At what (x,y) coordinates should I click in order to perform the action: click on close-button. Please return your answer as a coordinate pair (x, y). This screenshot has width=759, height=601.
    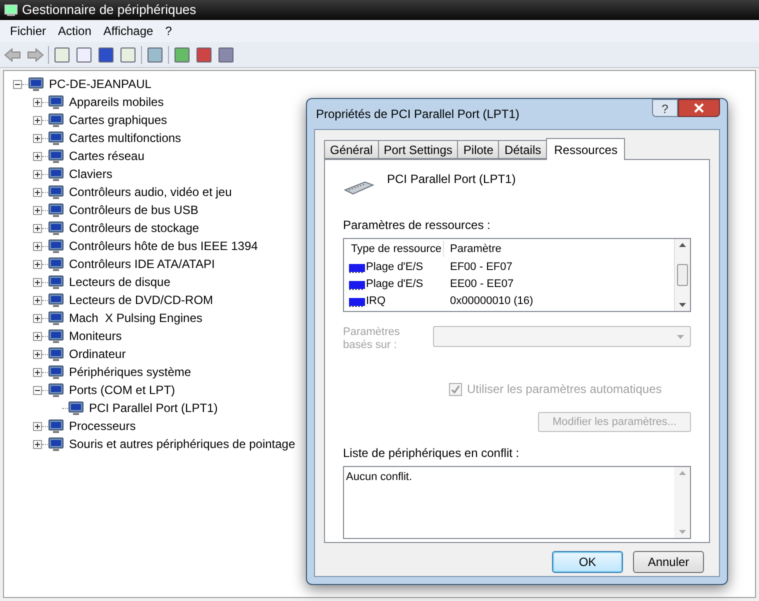
    Looking at the image, I should click on (699, 108).